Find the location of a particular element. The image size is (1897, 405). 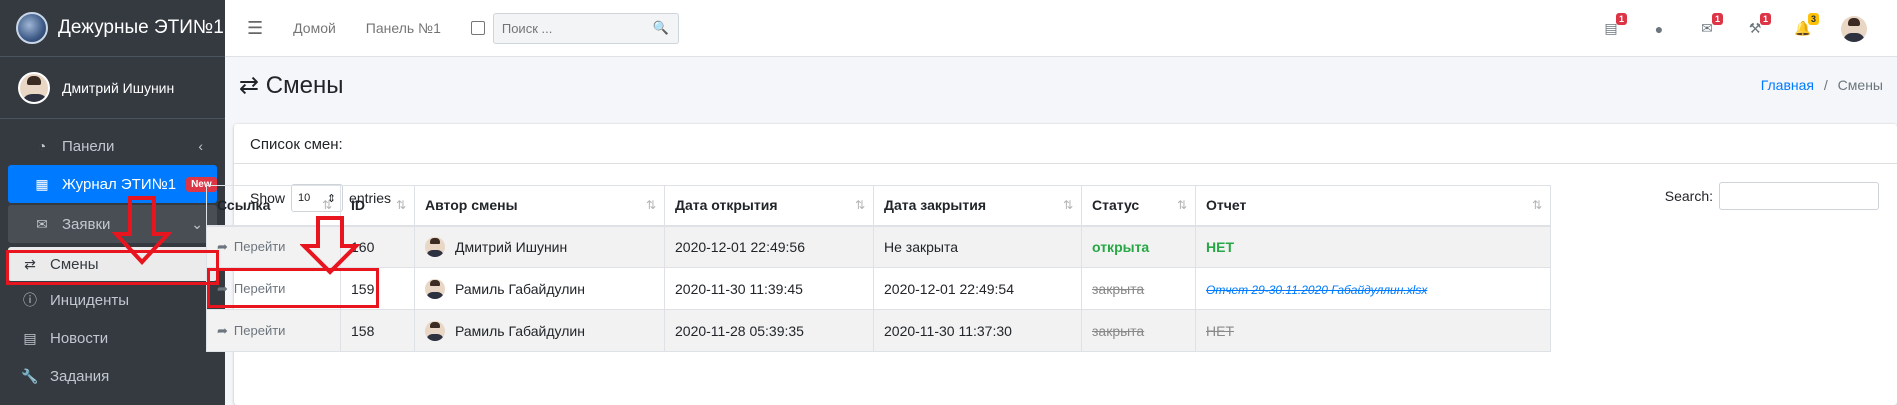

report-link: Отчет 29-30.11.2020 Габайдуллин.xlsx is located at coordinates (1316, 290).